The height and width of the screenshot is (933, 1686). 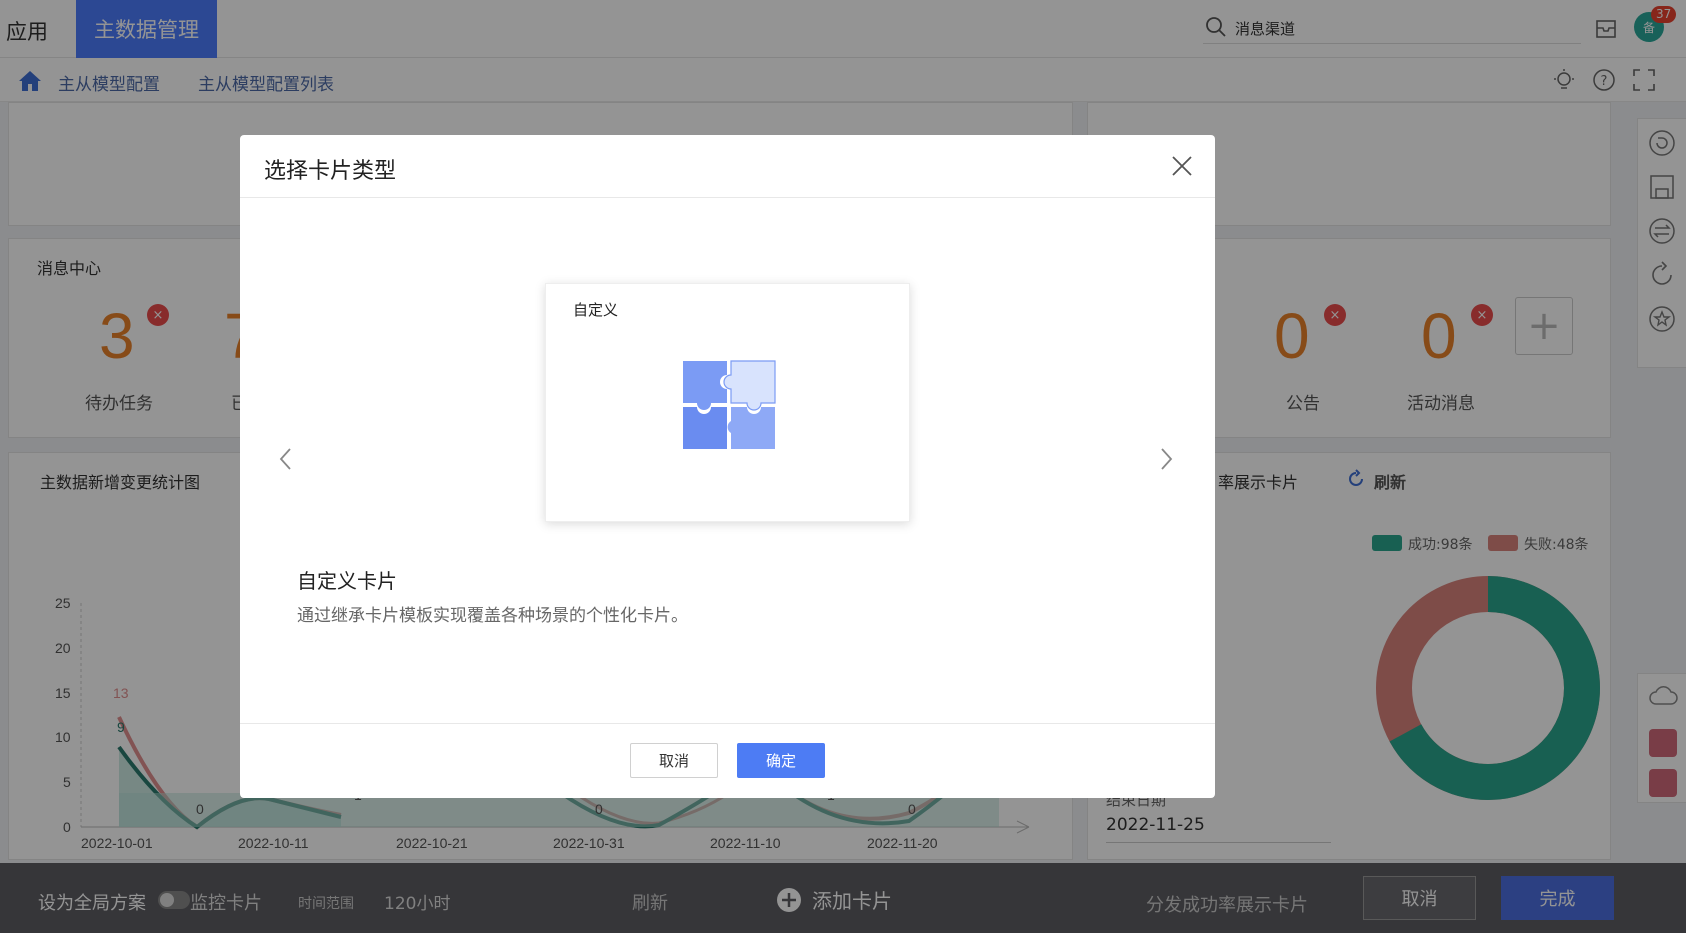 What do you see at coordinates (727, 760) in the screenshot?
I see `modal-footer: 取消 确定` at bounding box center [727, 760].